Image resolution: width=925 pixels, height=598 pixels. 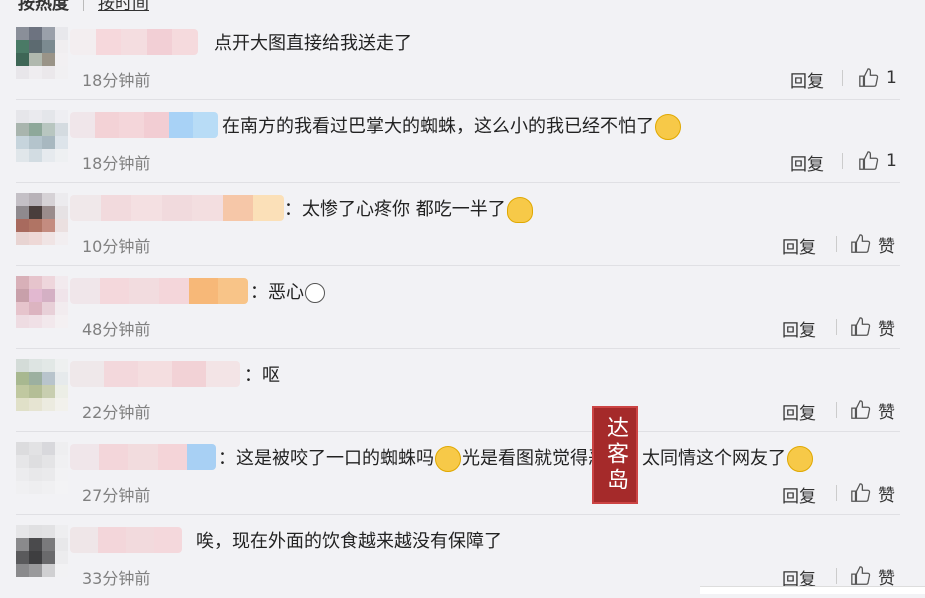 I want to click on comment-item: ：呕 22分钟前 回复 赞, so click(x=462, y=390).